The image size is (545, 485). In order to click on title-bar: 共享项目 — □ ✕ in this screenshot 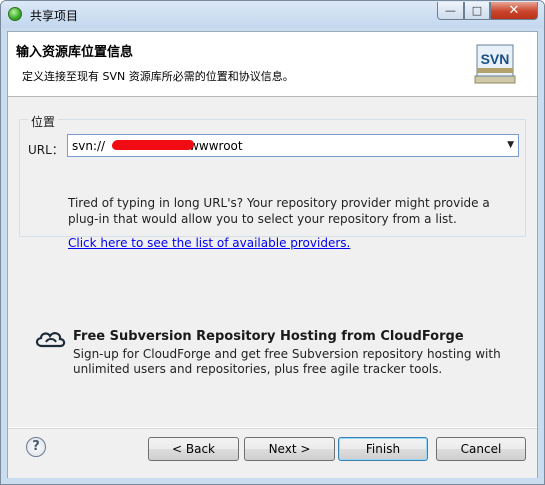, I will do `click(272, 14)`.